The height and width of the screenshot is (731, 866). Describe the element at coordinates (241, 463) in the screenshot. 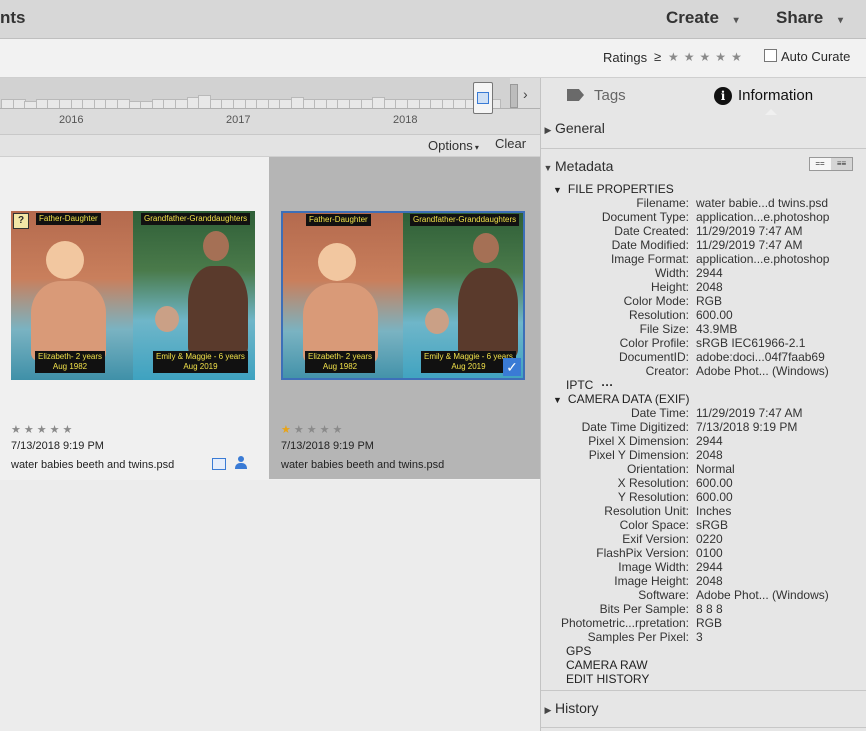

I see `people-icon` at that location.